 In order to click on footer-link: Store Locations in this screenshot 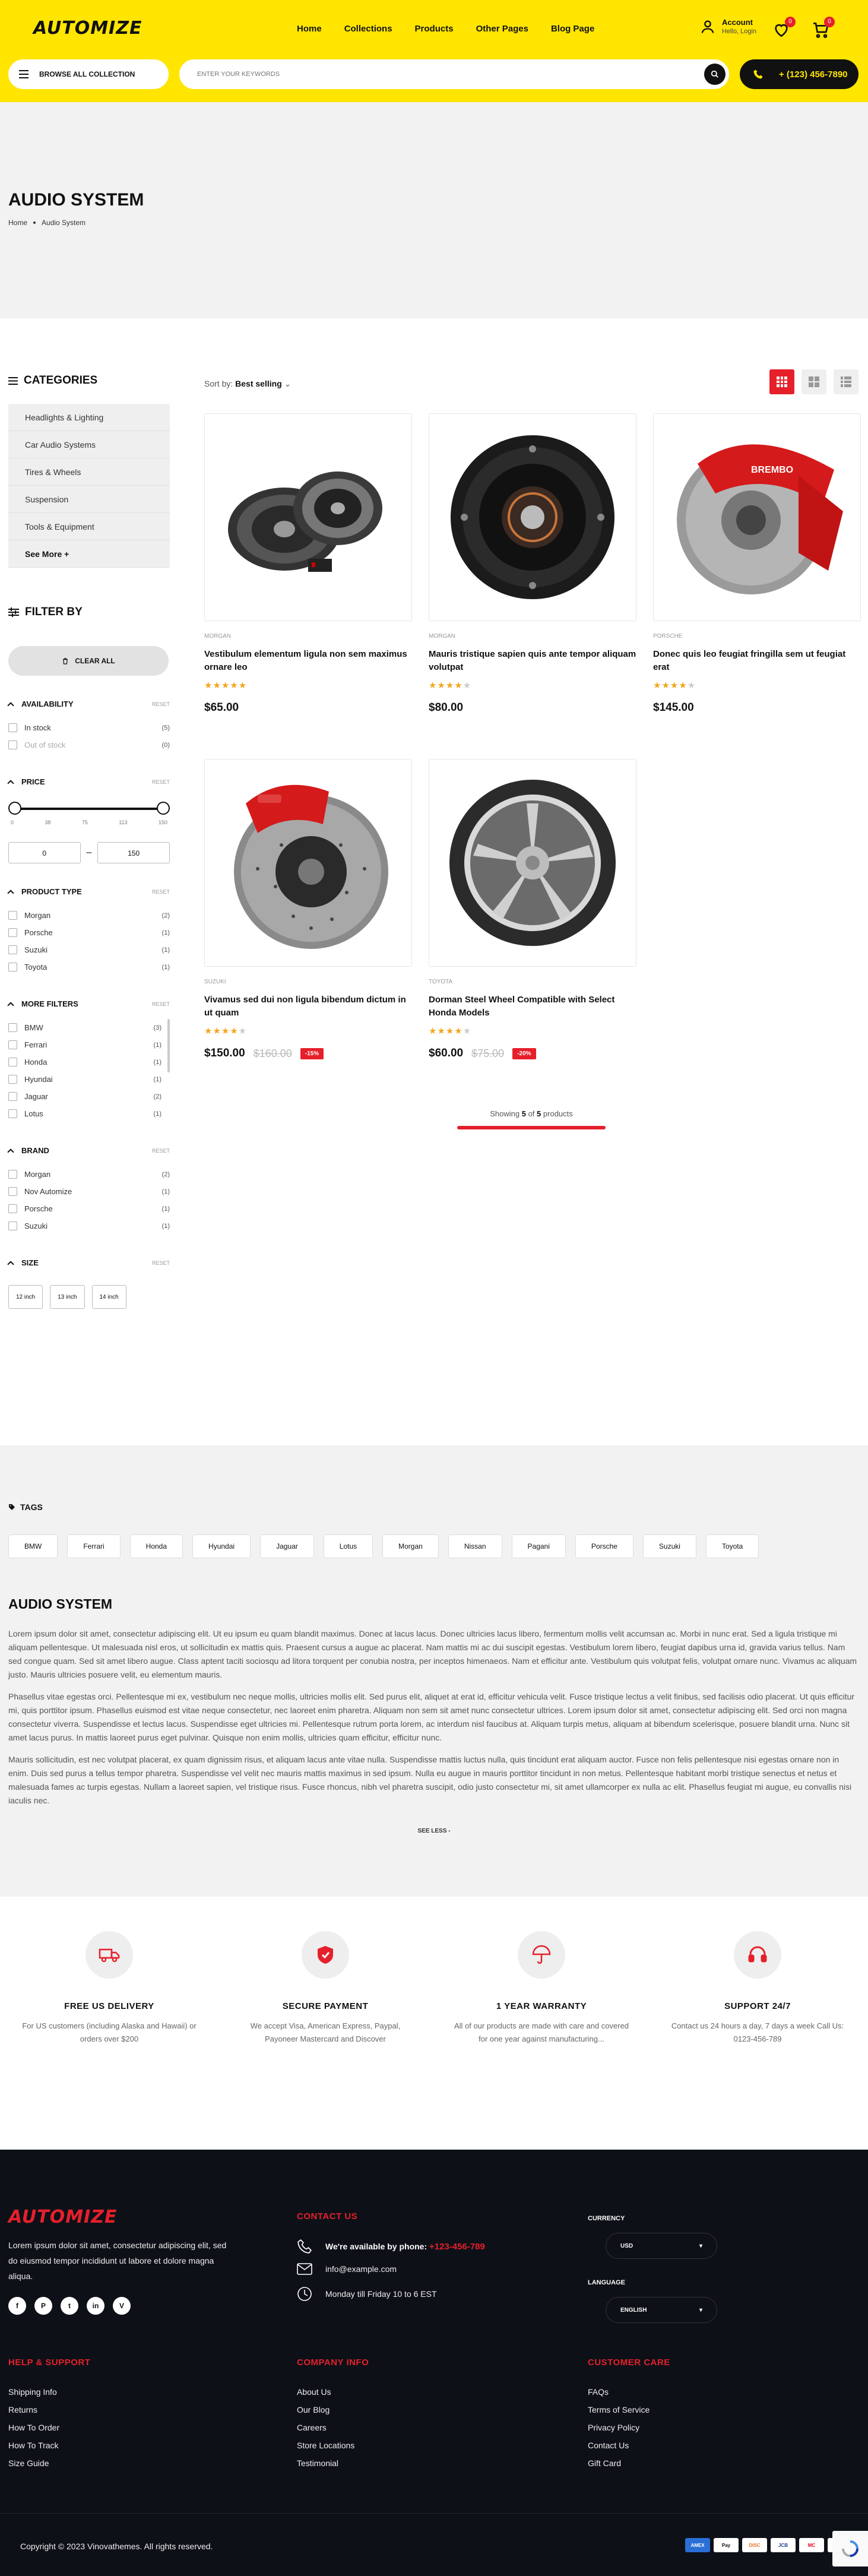, I will do `click(325, 2449)`.